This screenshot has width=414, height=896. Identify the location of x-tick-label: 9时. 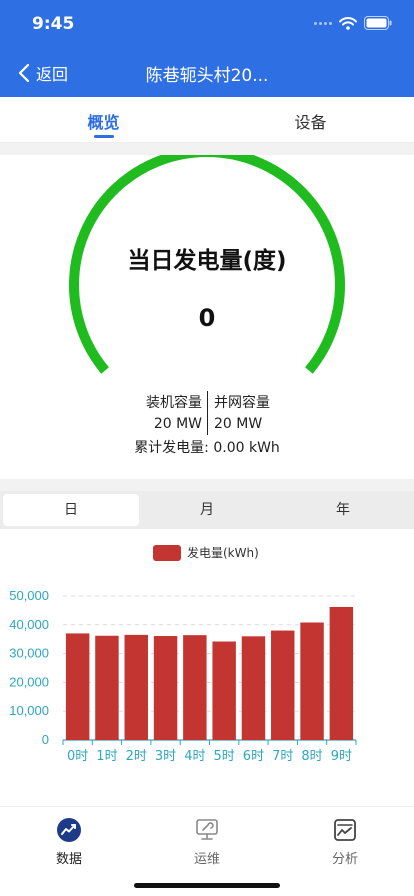
(341, 756).